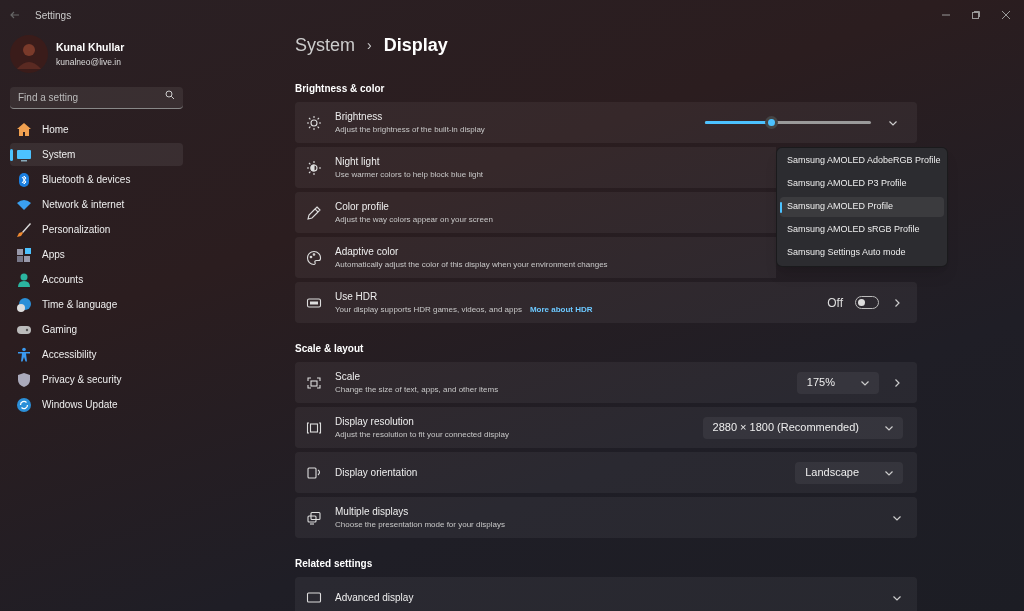 The height and width of the screenshot is (611, 1024). Describe the element at coordinates (1006, 15) in the screenshot. I see `close-icon` at that location.